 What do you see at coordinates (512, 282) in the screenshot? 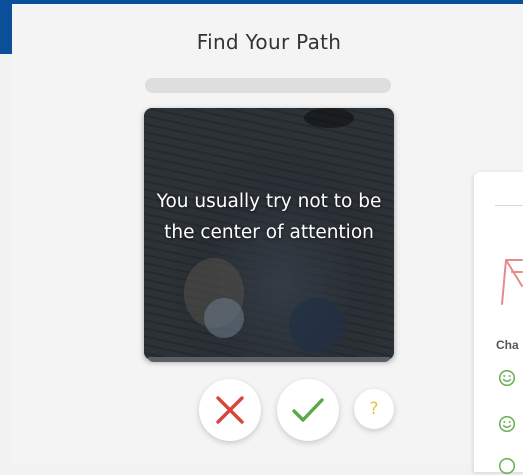
I see `path-illustration-icon` at bounding box center [512, 282].